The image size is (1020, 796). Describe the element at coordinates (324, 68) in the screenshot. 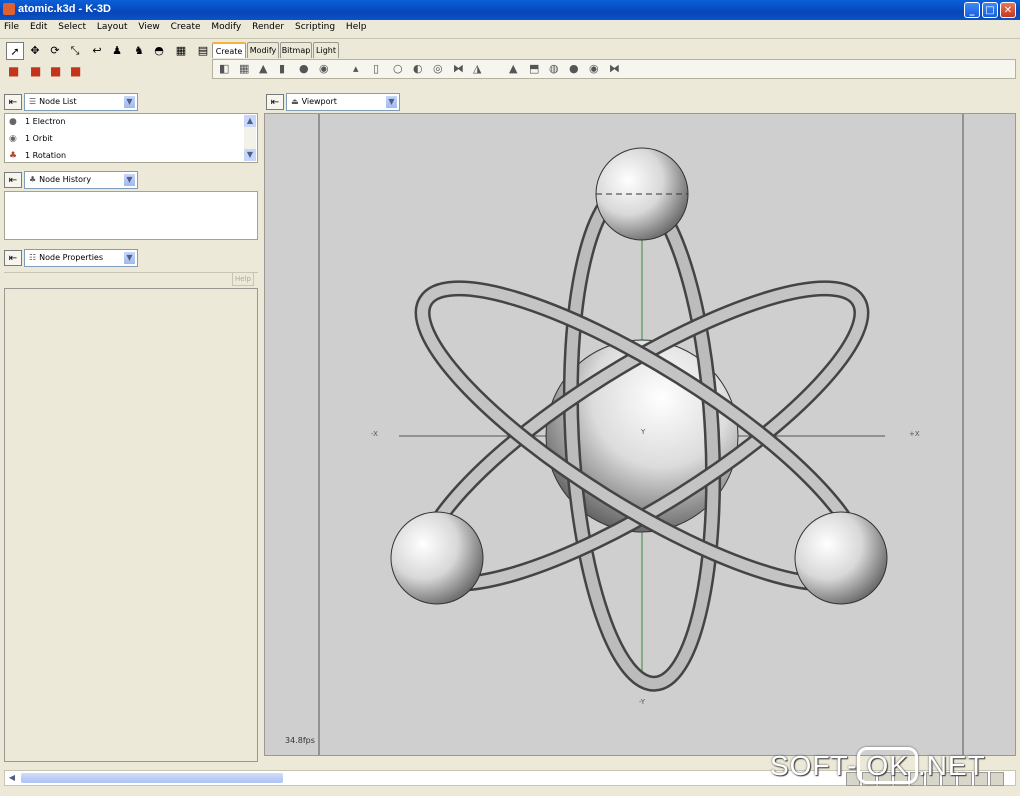

I see `torus-icon: ◉` at that location.